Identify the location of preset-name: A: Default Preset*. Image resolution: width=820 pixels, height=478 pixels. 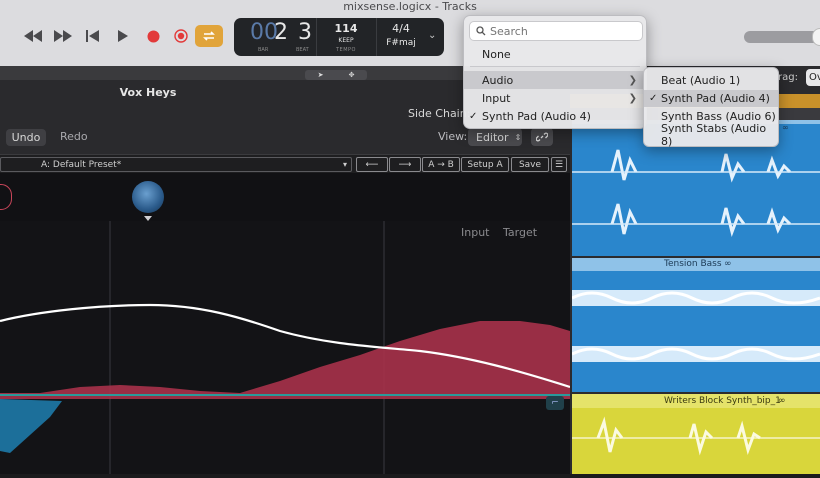
(81, 164).